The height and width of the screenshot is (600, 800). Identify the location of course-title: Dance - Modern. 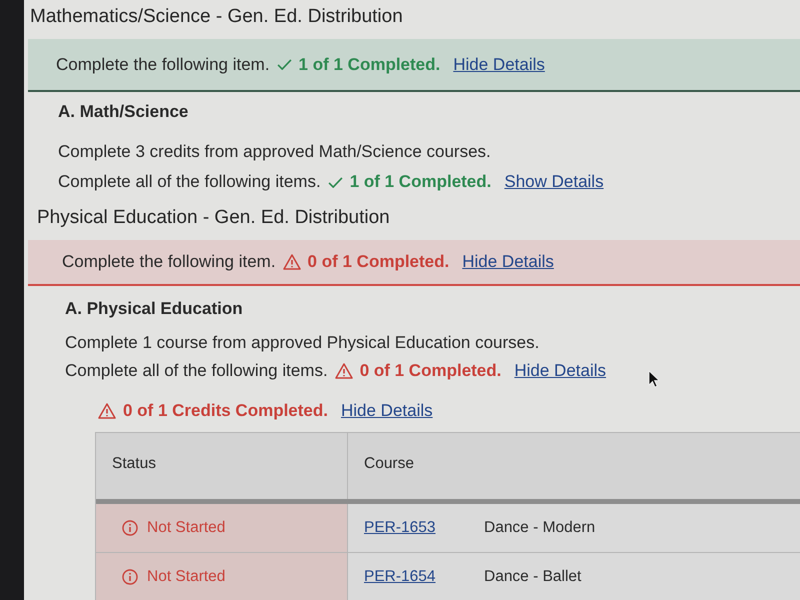
(540, 528).